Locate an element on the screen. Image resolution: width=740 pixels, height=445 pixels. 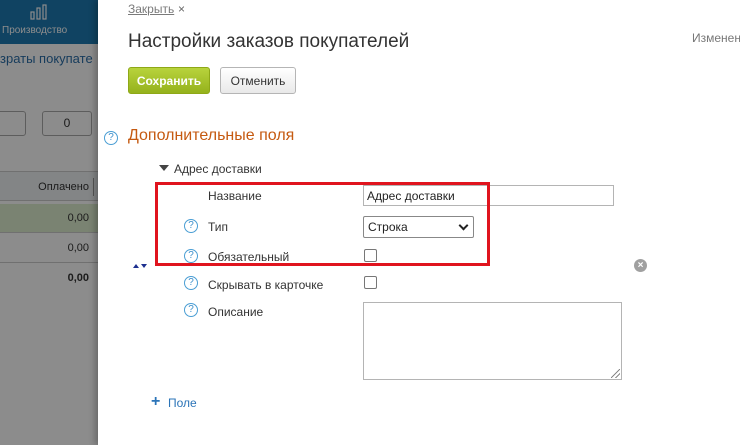
close-icon: × is located at coordinates (181, 9).